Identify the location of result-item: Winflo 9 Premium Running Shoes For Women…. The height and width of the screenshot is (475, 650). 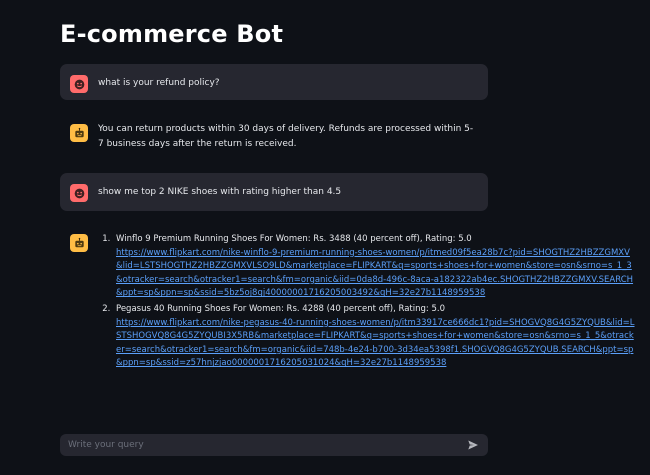
(374, 267).